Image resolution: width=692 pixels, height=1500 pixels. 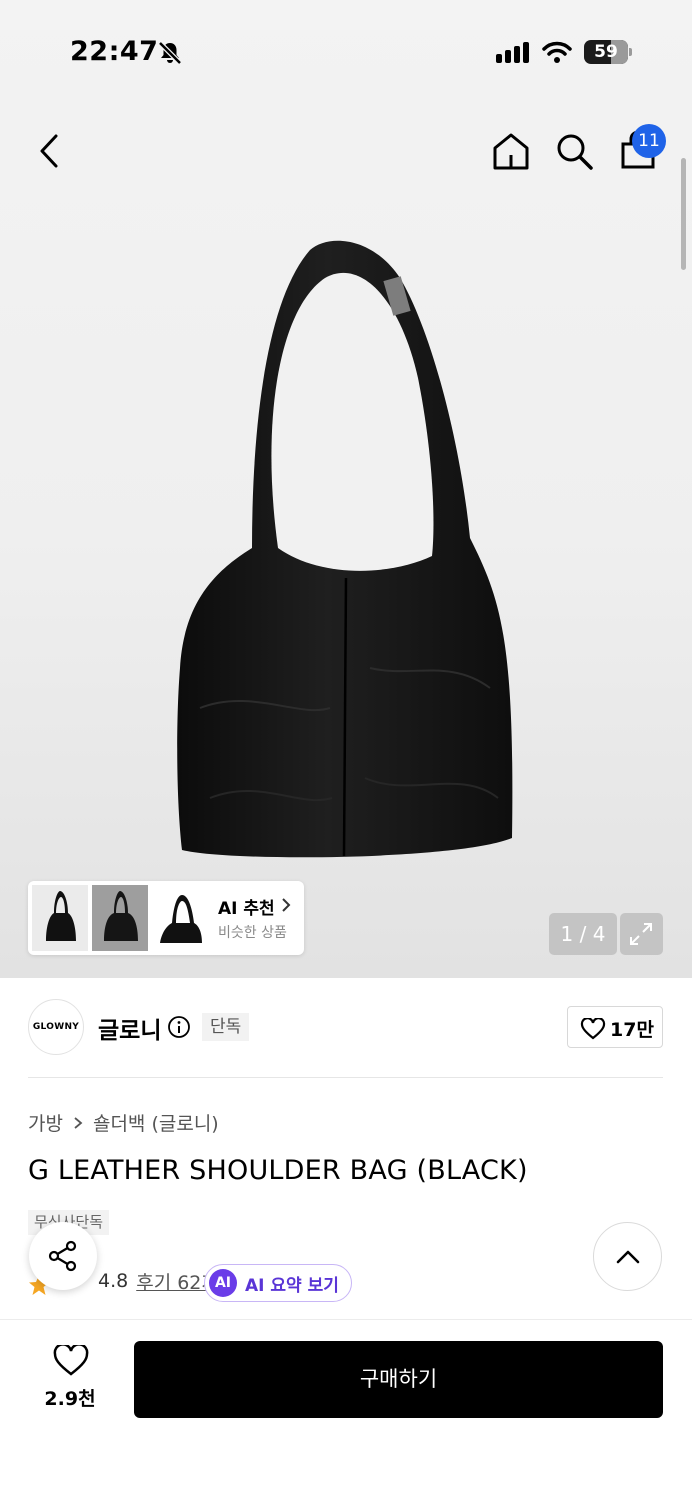 What do you see at coordinates (156, 1122) in the screenshot?
I see `breadcrumb-subcategory: 숄더백 (글로니)` at bounding box center [156, 1122].